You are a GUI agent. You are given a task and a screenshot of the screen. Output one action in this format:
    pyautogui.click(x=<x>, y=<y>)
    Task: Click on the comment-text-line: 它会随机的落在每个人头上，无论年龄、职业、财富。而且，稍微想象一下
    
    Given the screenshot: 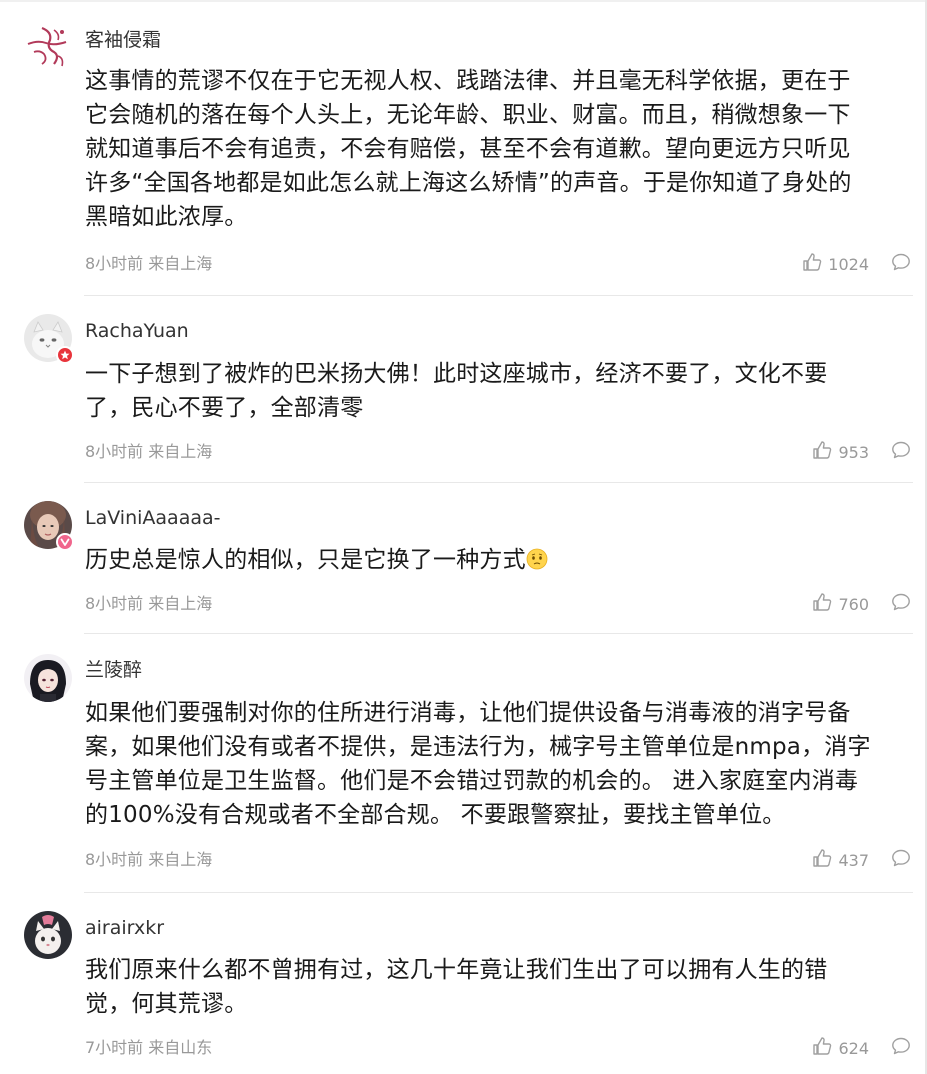 What is the action you would take?
    pyautogui.click(x=468, y=115)
    